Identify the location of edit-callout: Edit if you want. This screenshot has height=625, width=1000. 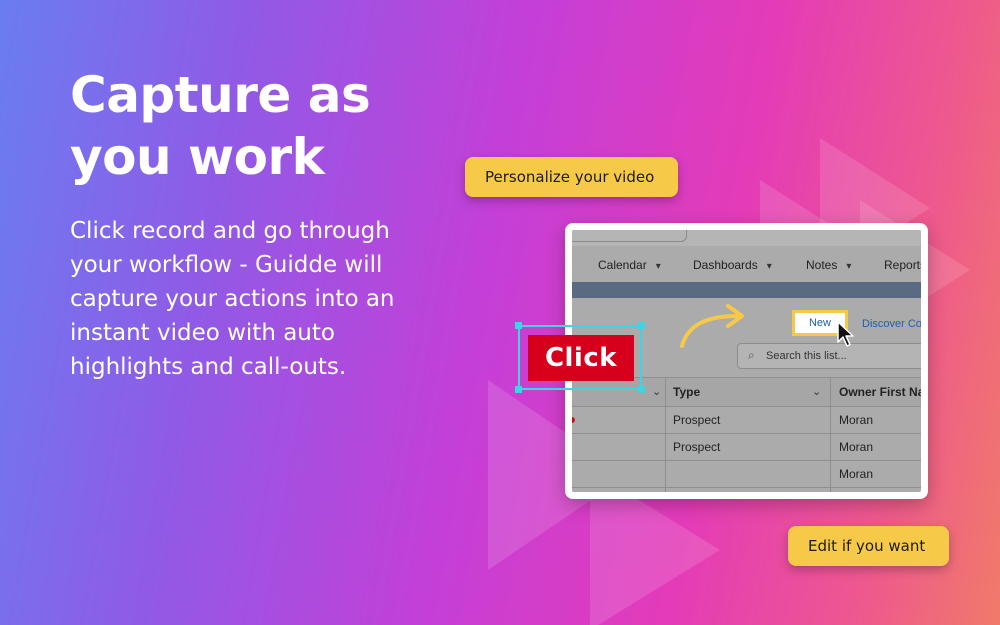
(868, 546).